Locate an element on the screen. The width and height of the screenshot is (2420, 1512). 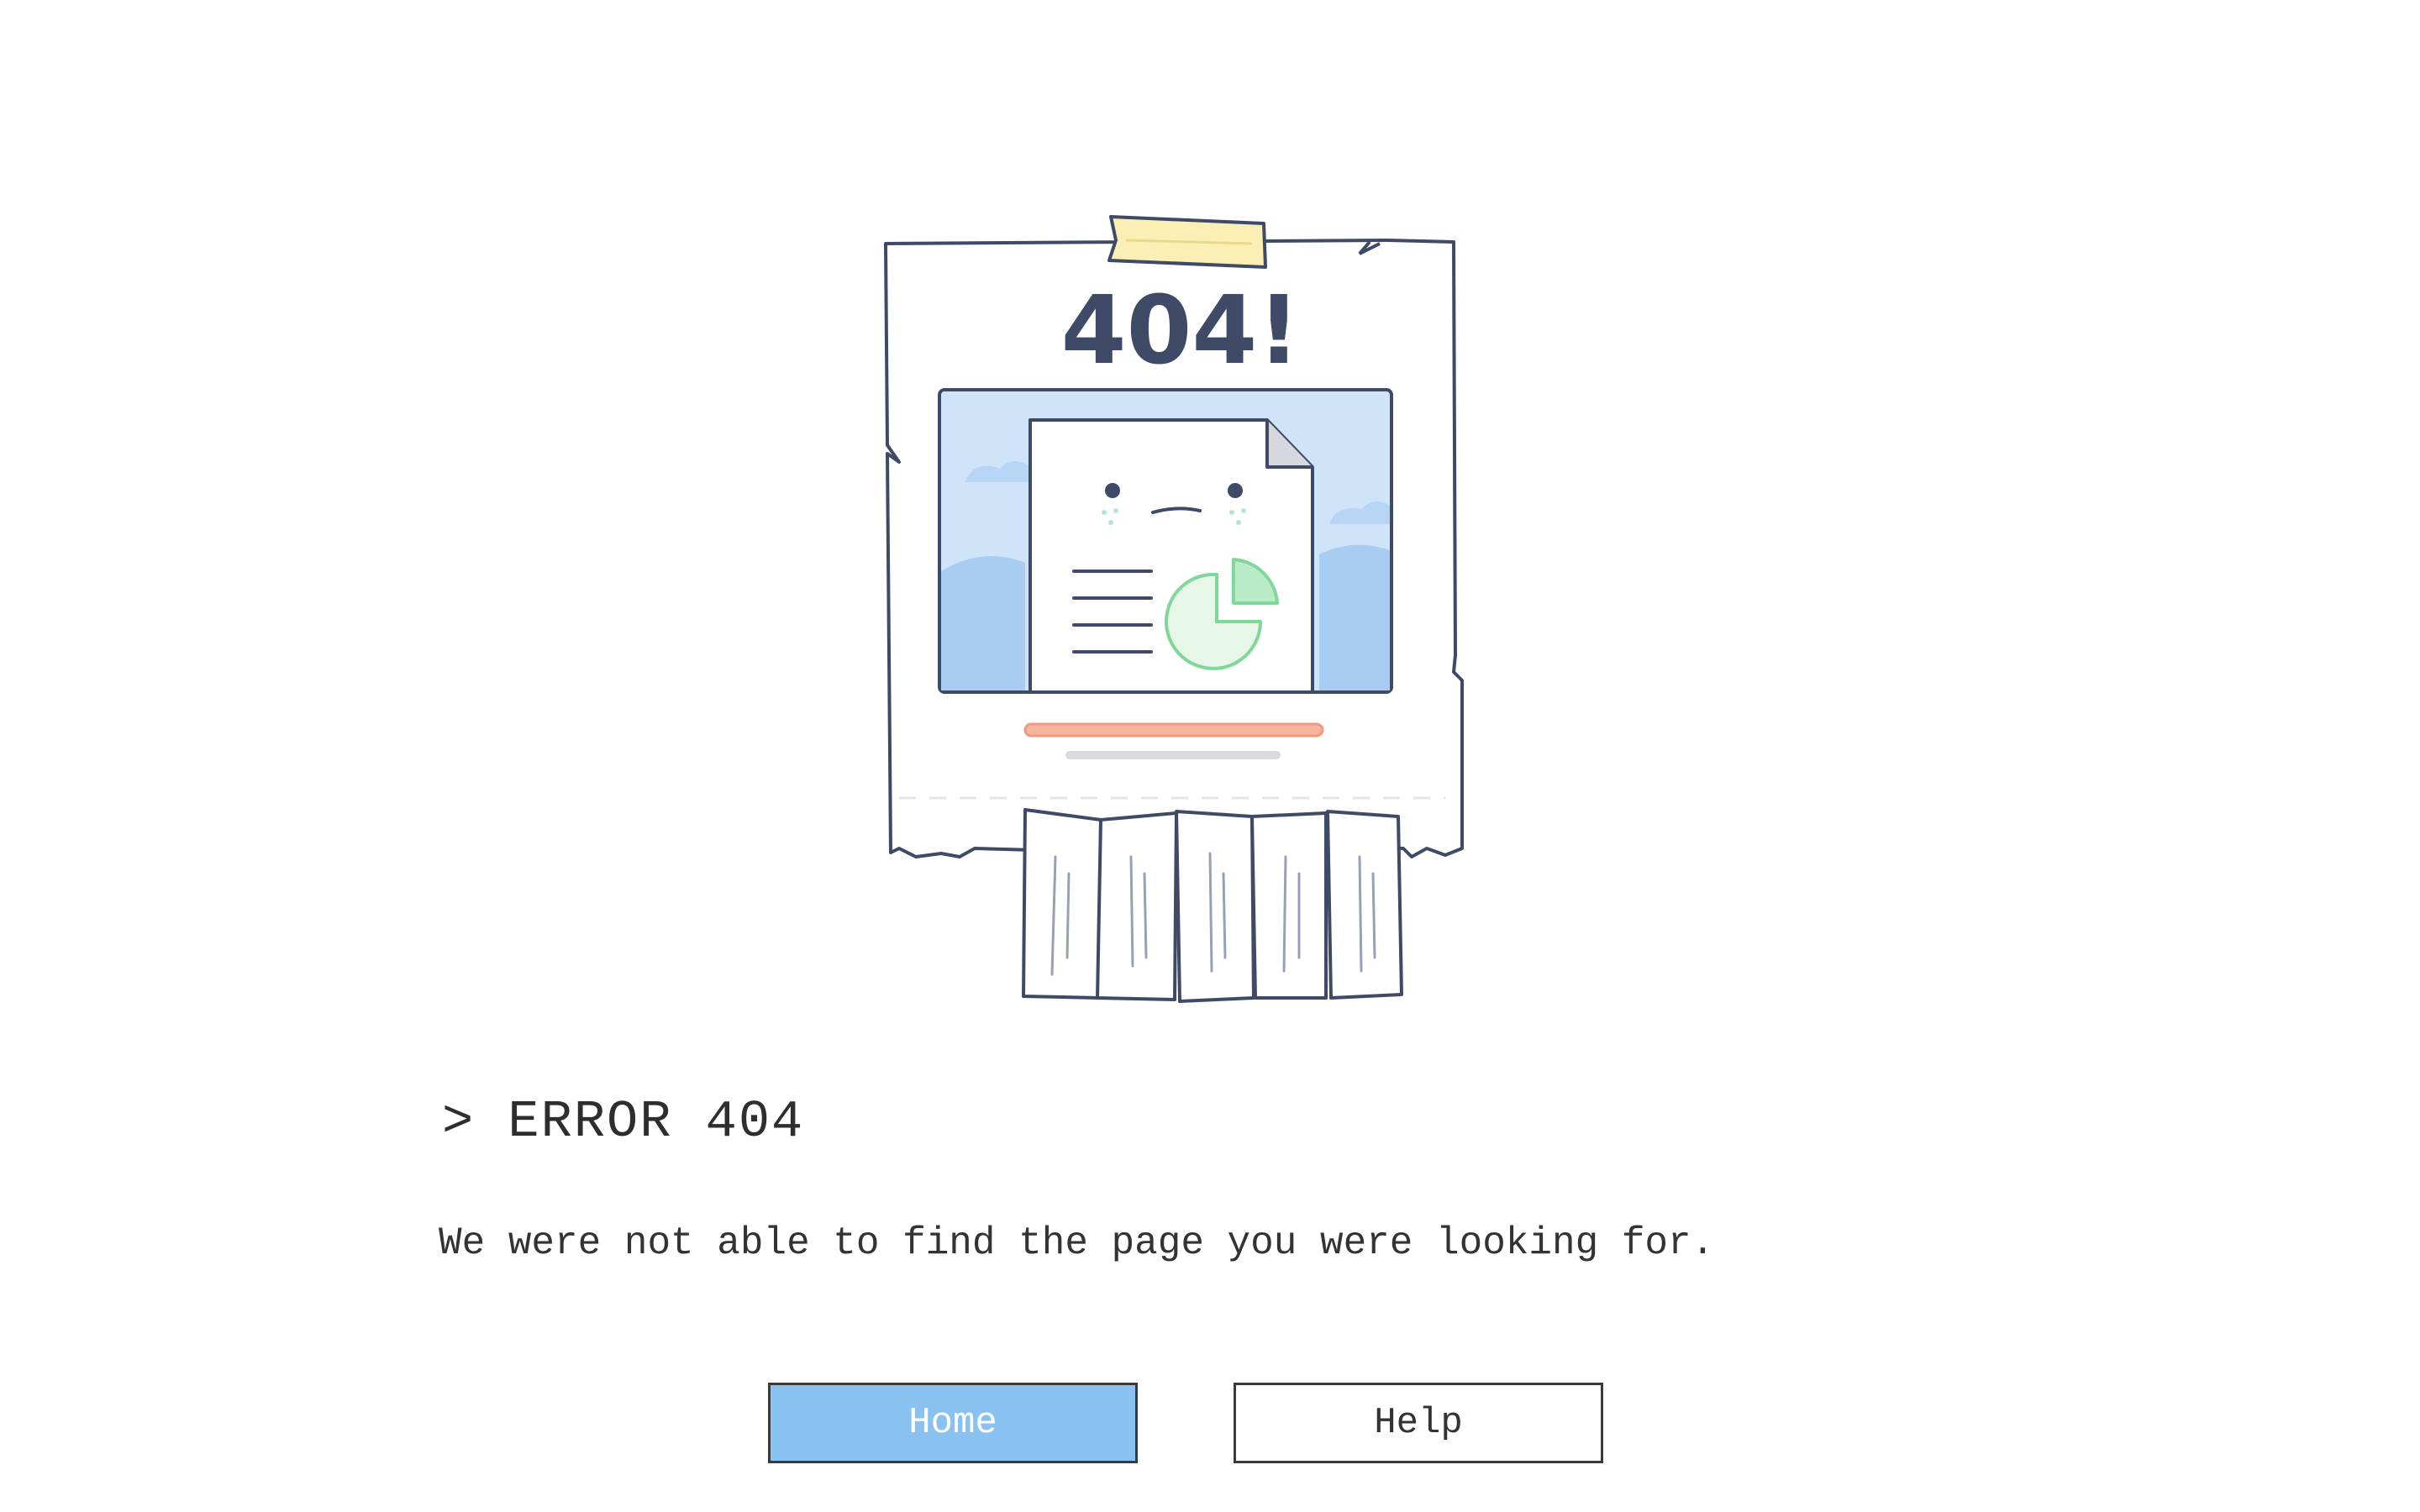
error-title: > ERROR 404 is located at coordinates (623, 1122).